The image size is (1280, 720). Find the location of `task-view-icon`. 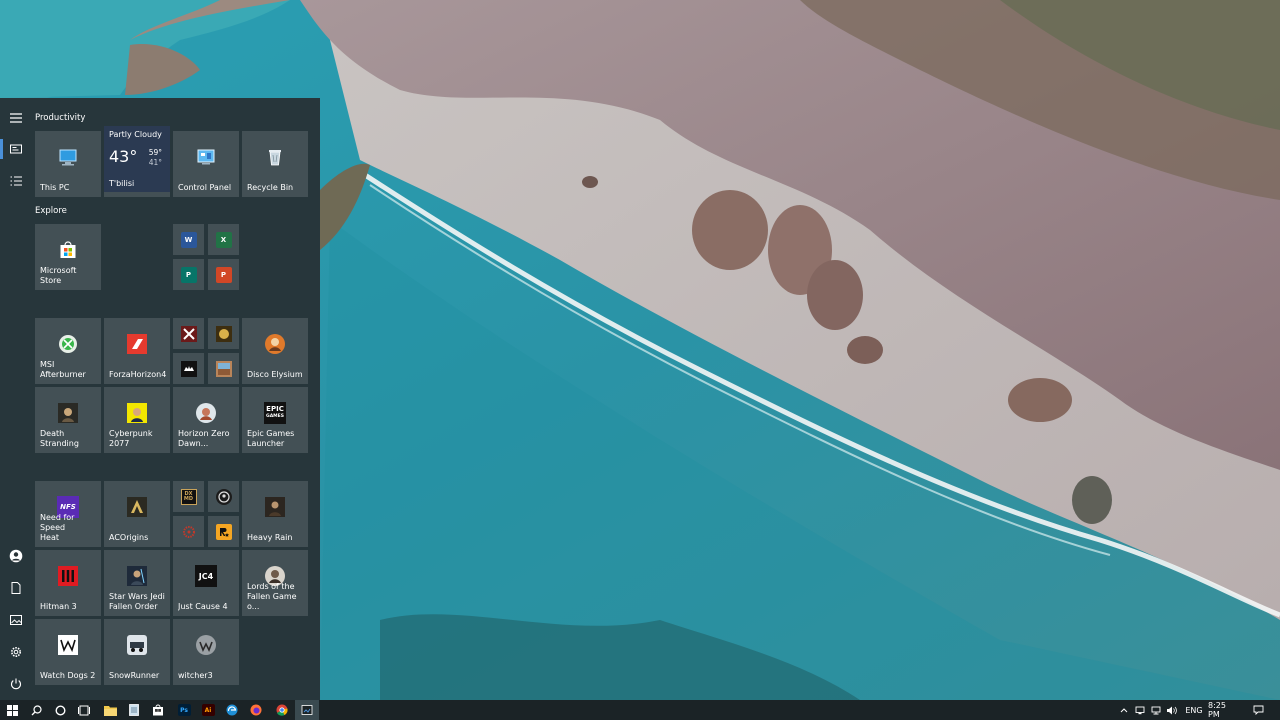

task-view-icon is located at coordinates (84, 710).